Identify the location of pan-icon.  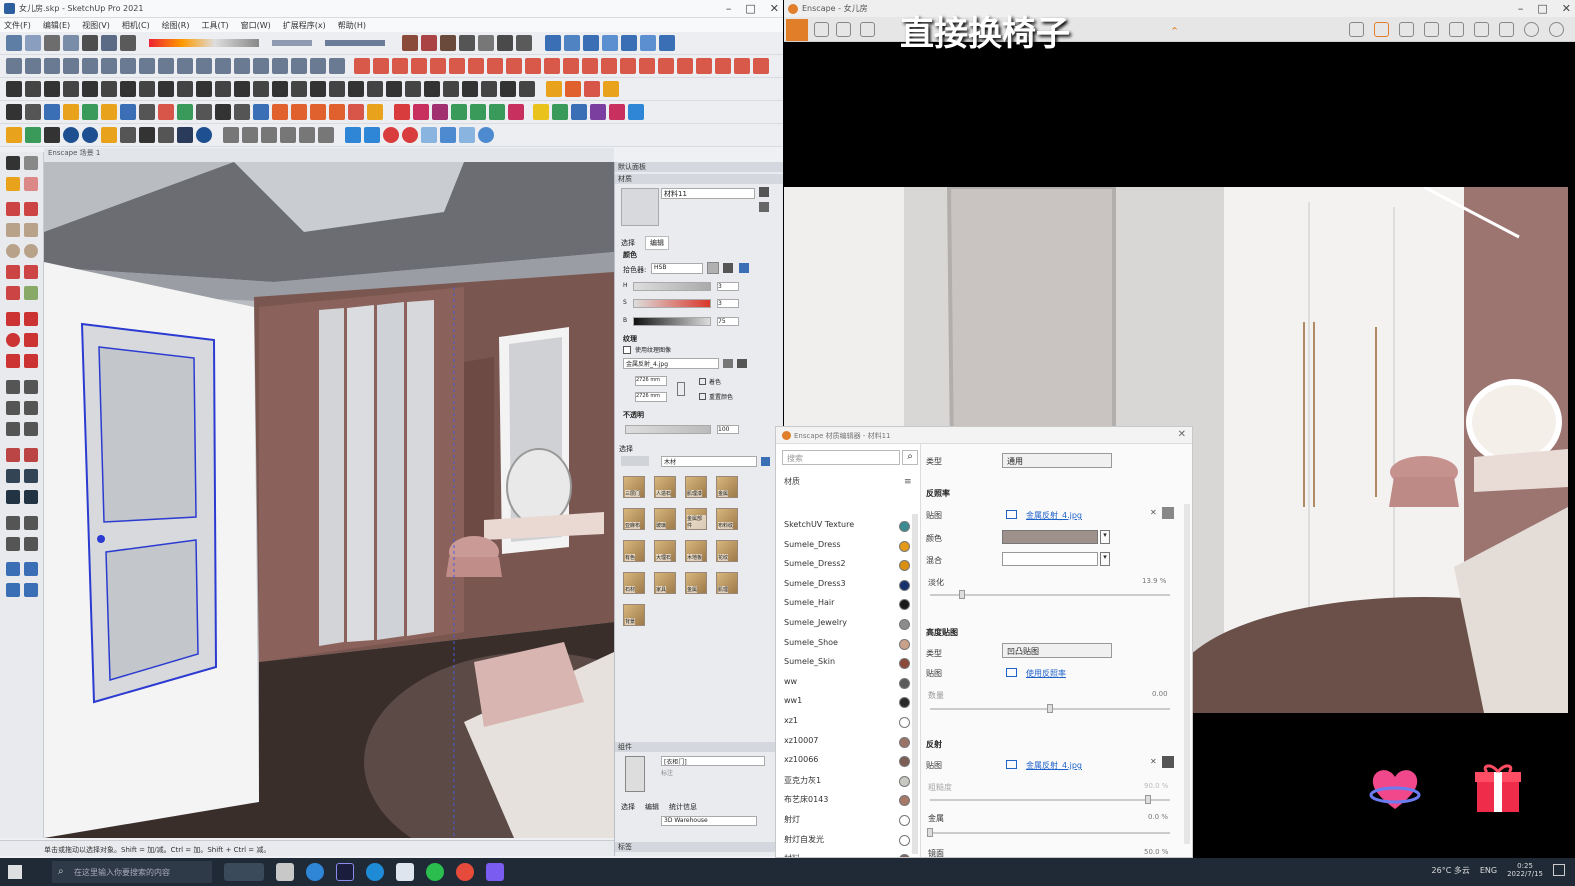
(31, 455).